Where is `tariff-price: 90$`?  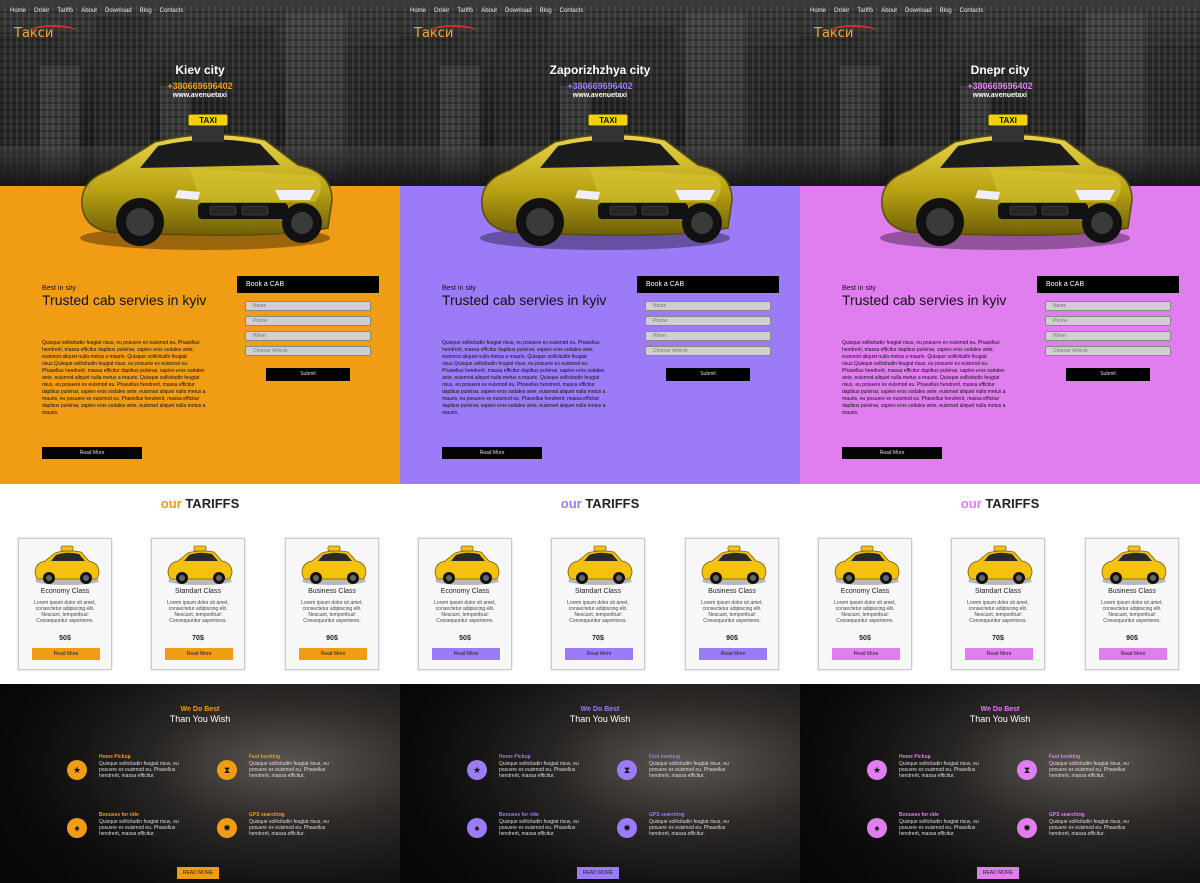 tariff-price: 90$ is located at coordinates (732, 638).